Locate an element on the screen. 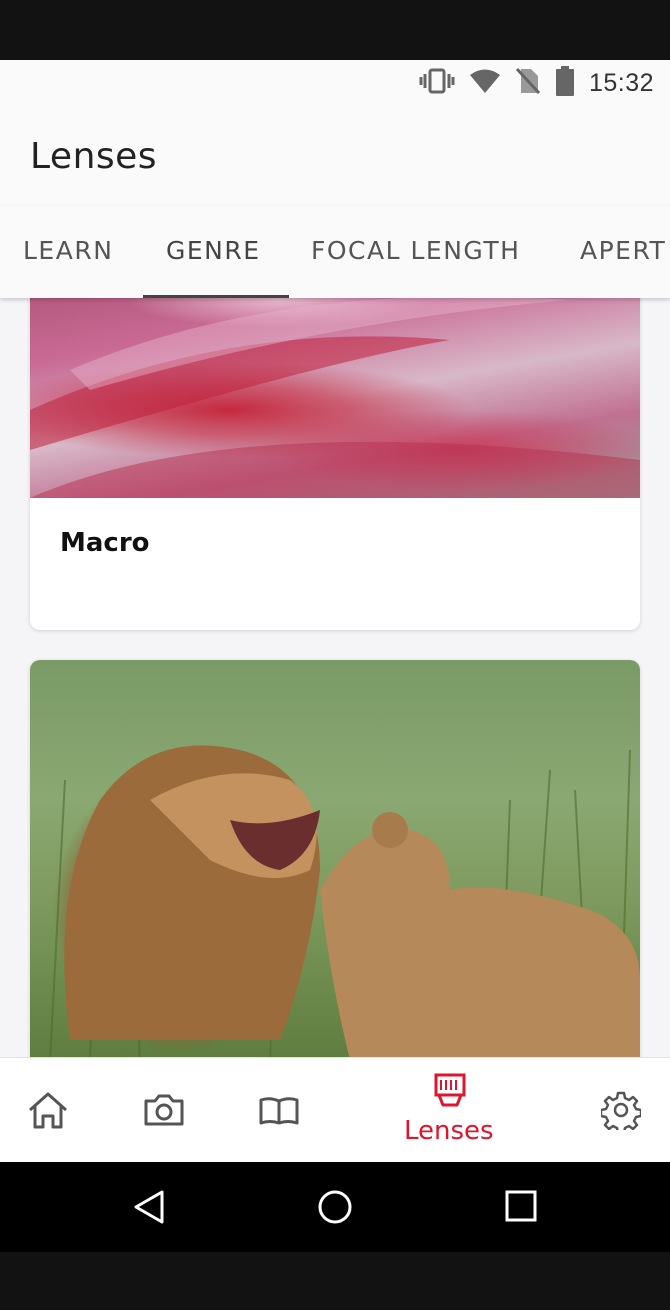 The image size is (670, 1310). lens-icon is located at coordinates (450, 1093).